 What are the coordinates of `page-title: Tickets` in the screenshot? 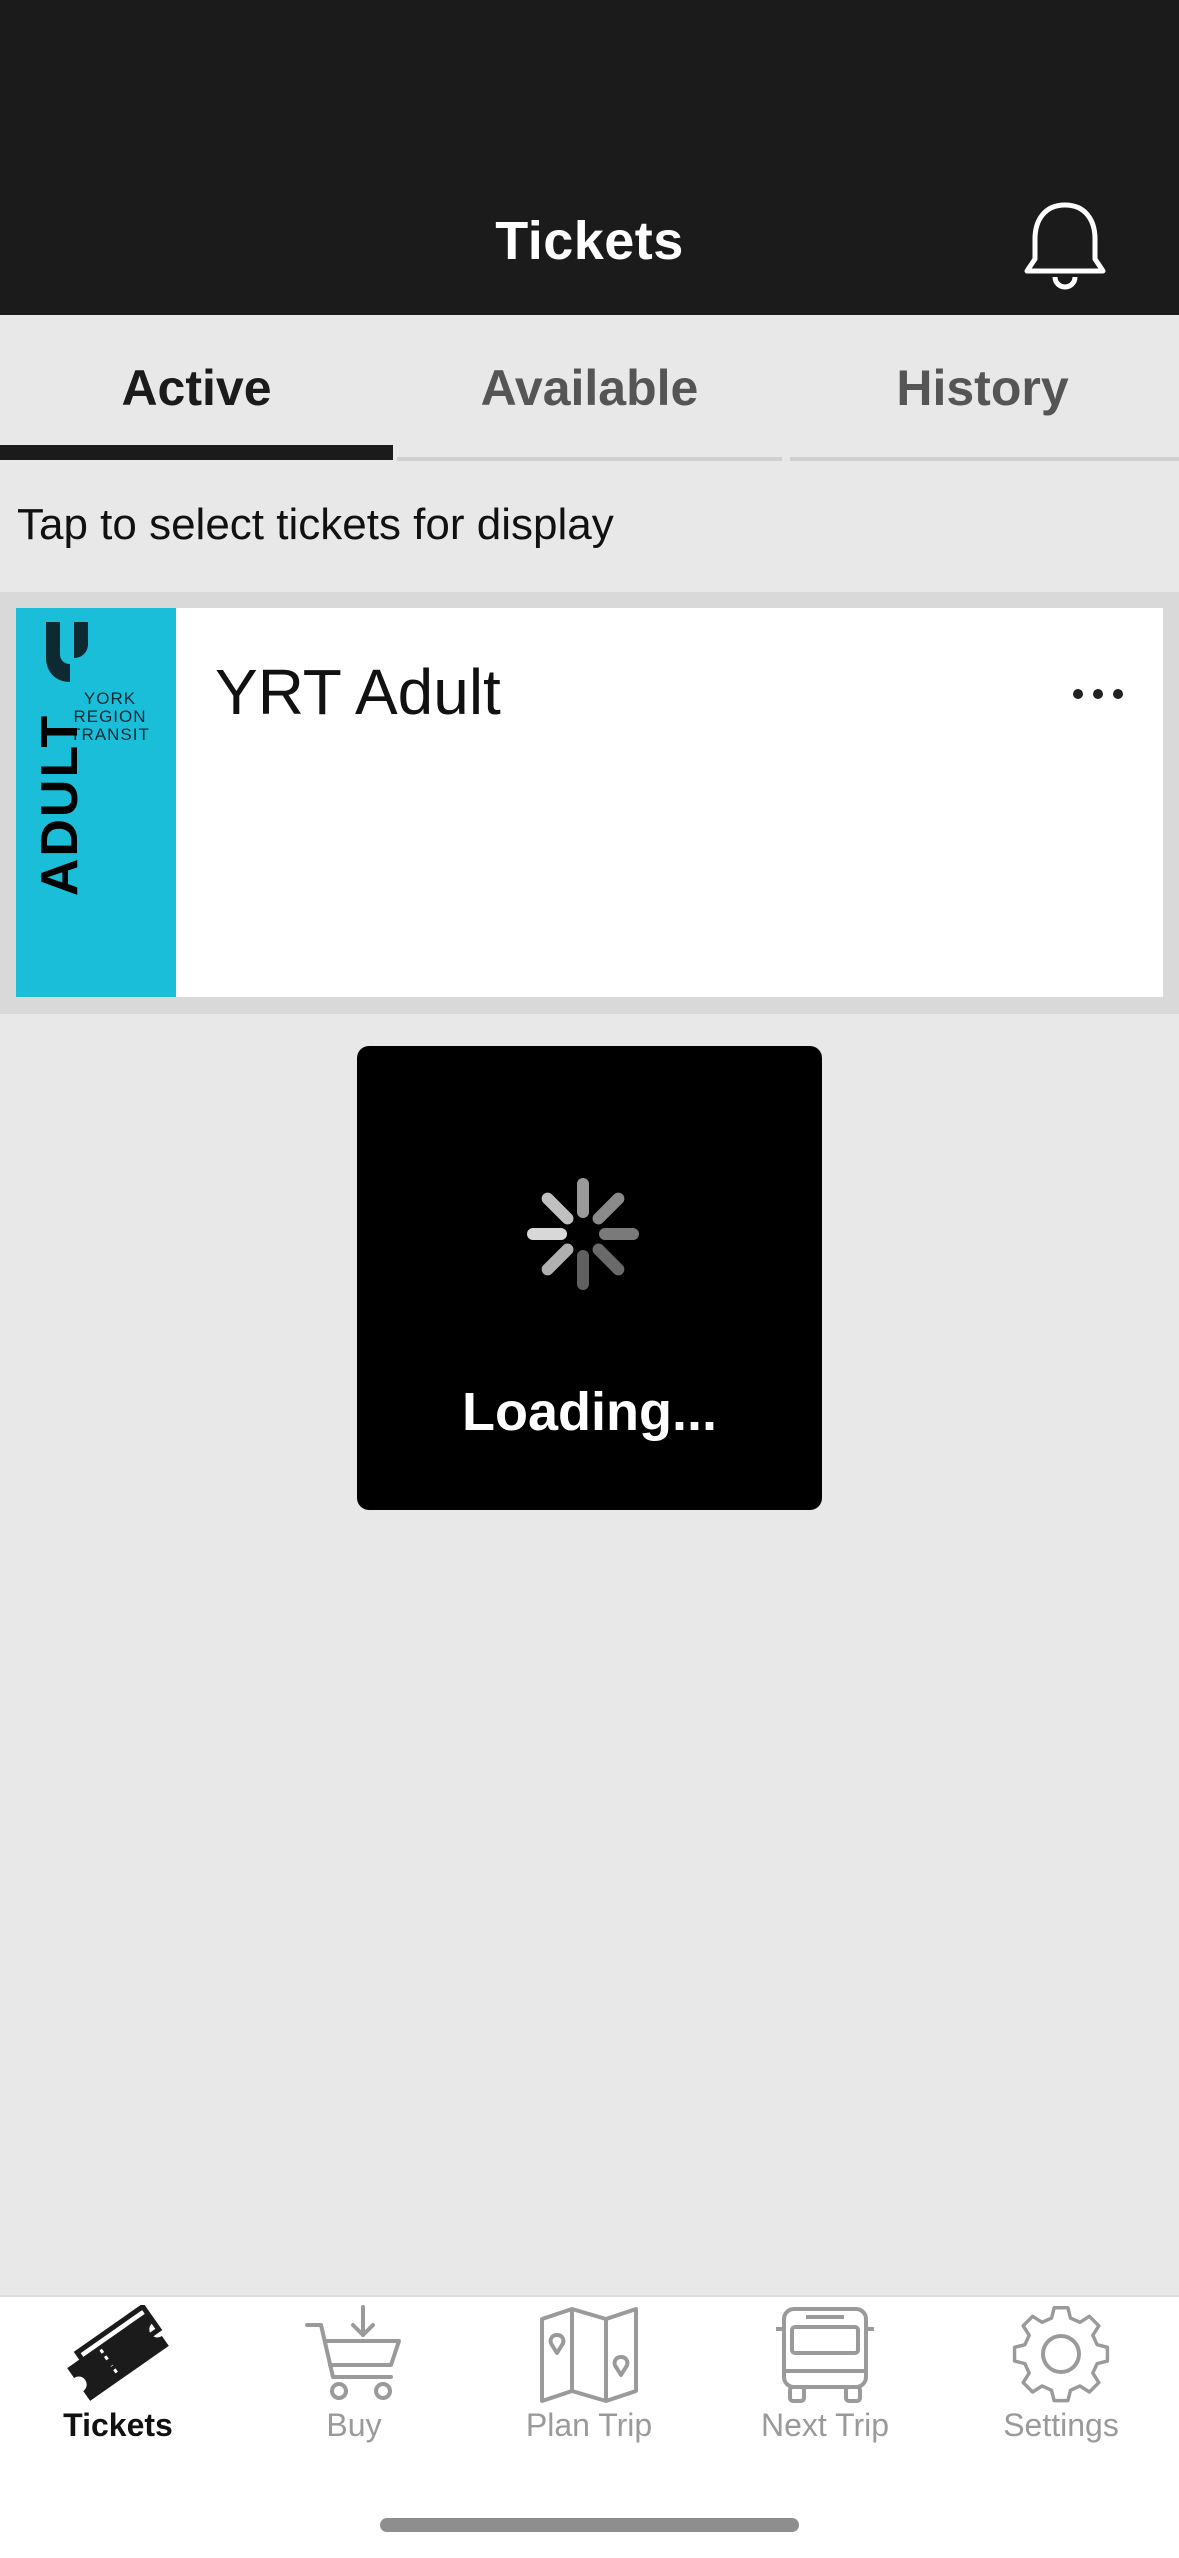 It's located at (589, 241).